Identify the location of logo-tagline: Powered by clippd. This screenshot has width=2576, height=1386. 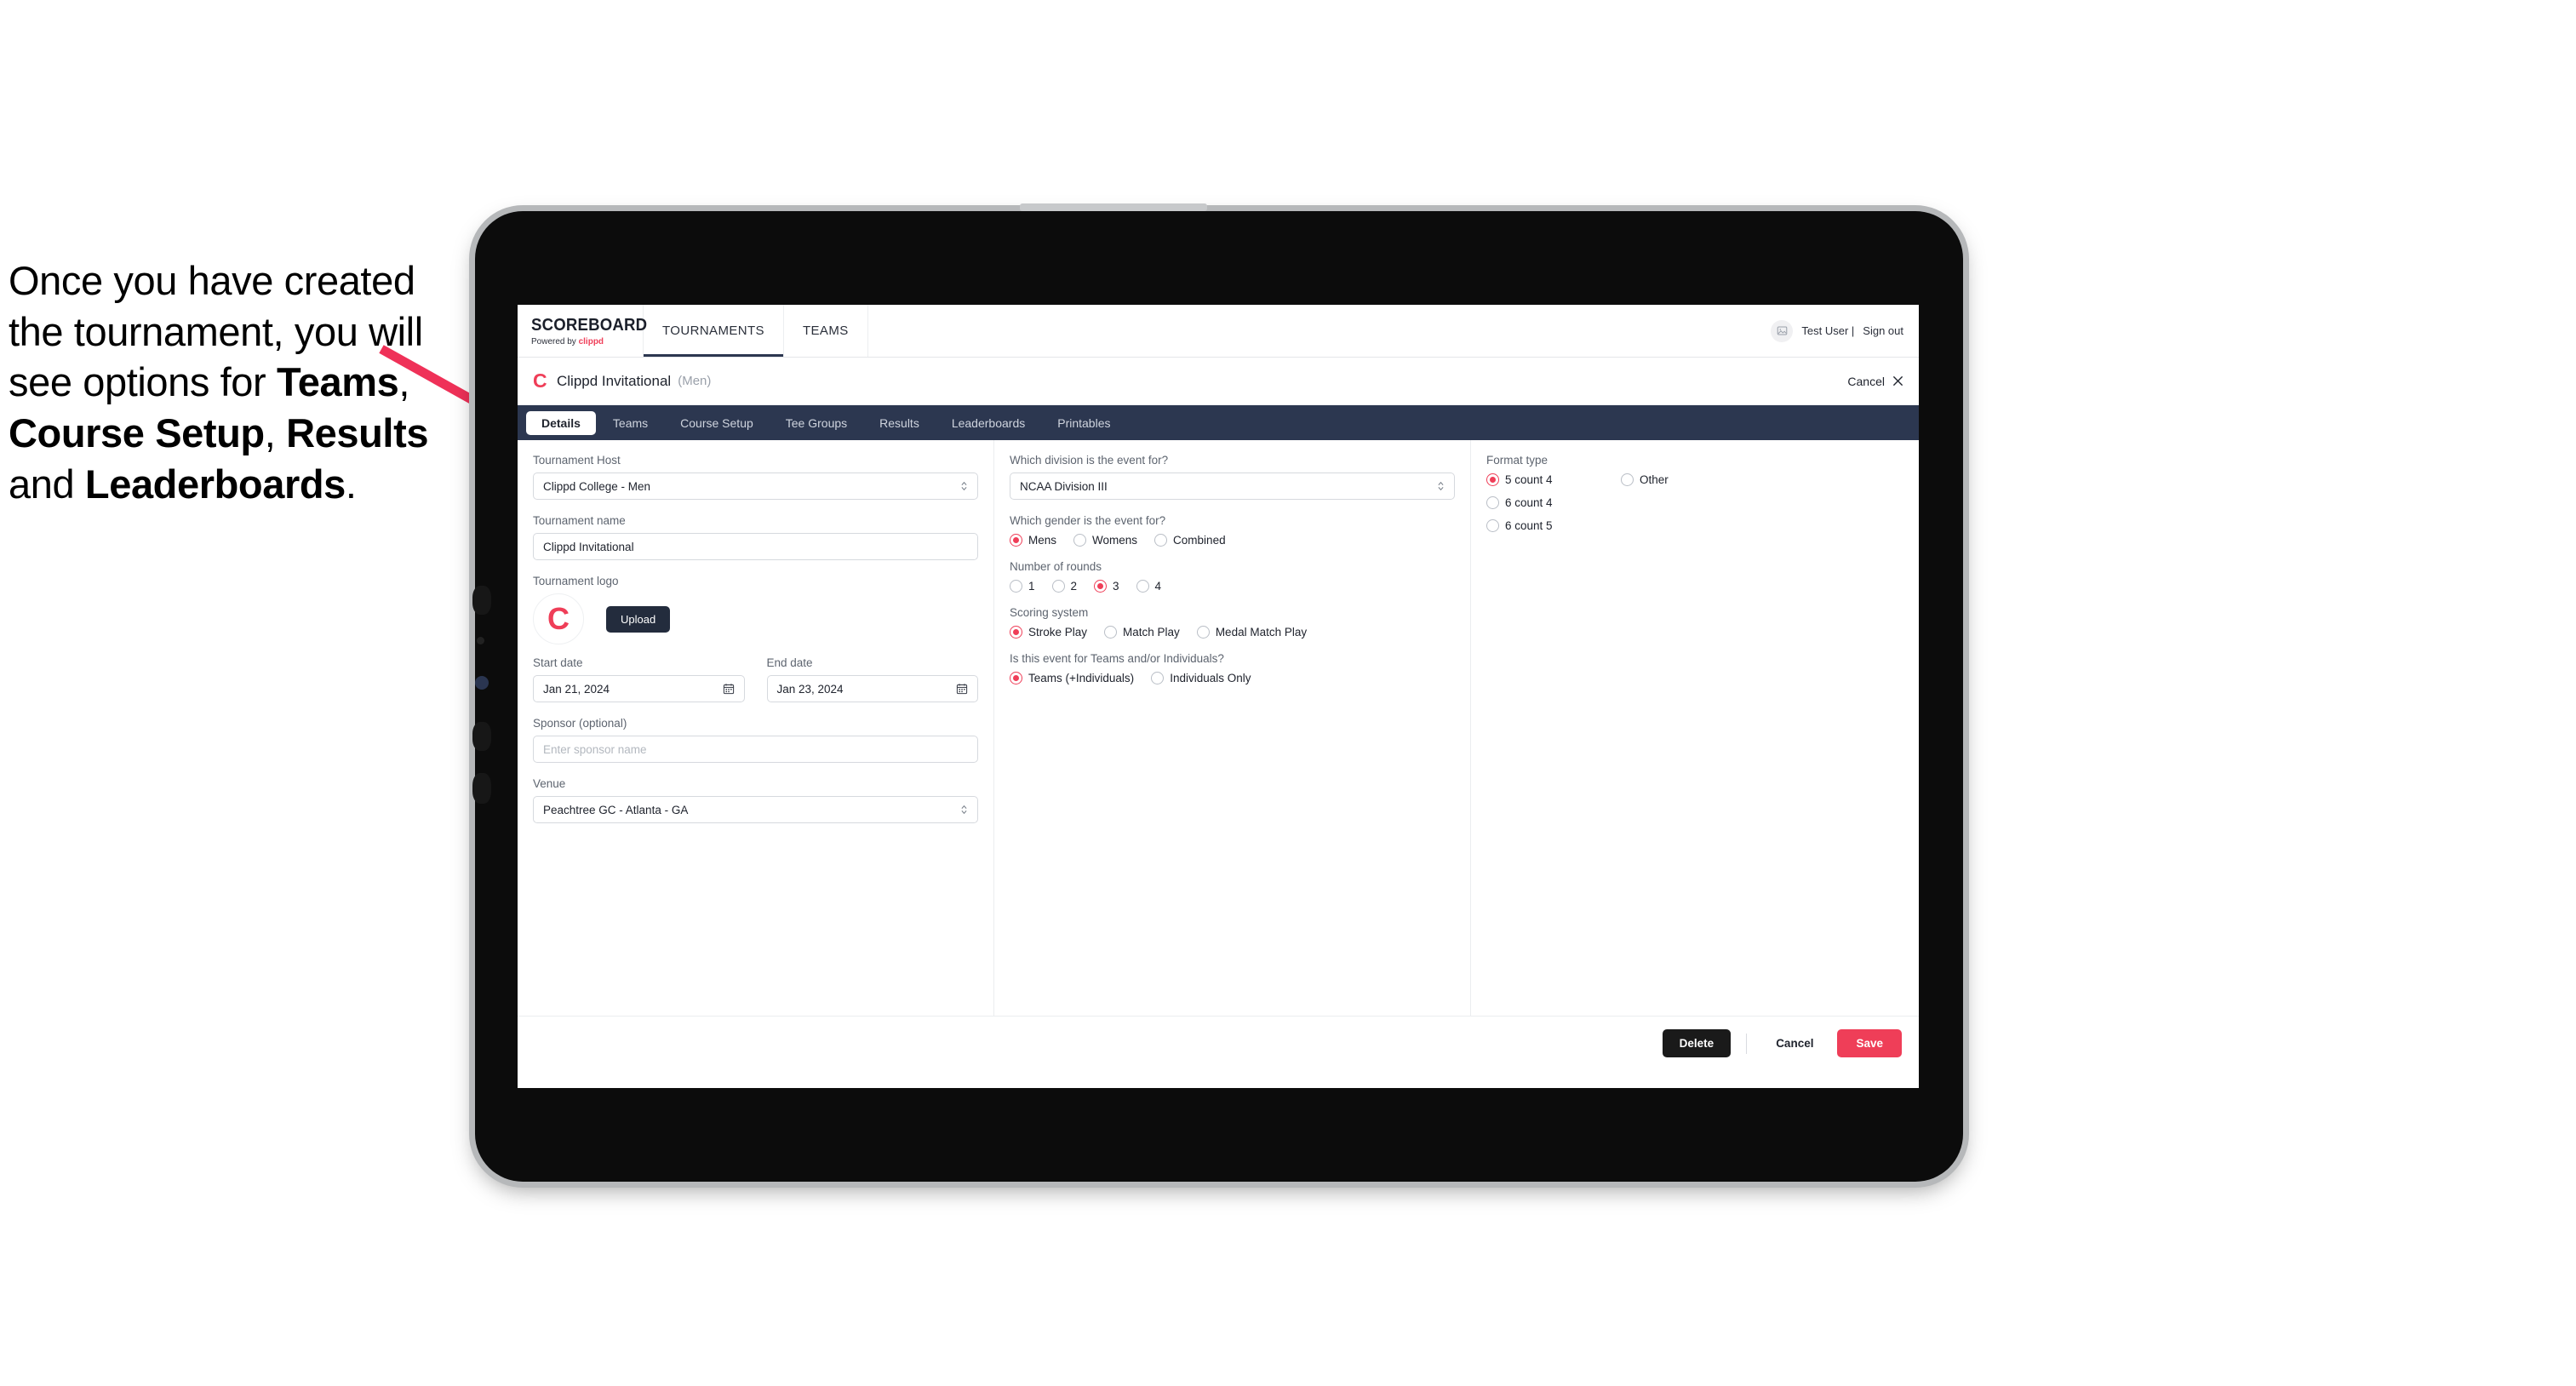
(587, 341).